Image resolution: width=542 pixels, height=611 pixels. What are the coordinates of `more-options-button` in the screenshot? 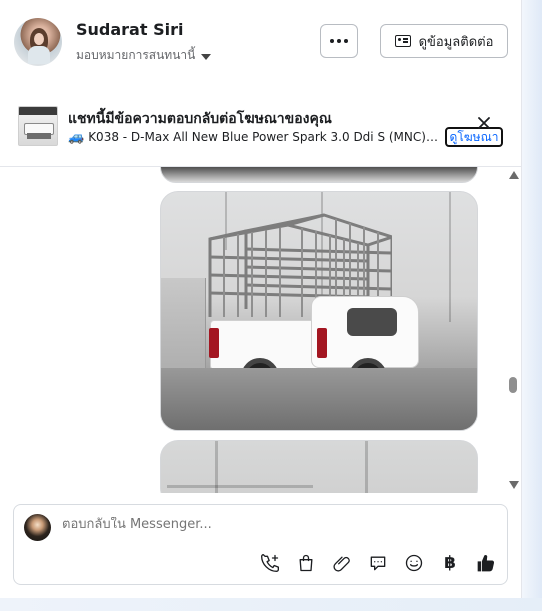 It's located at (339, 41).